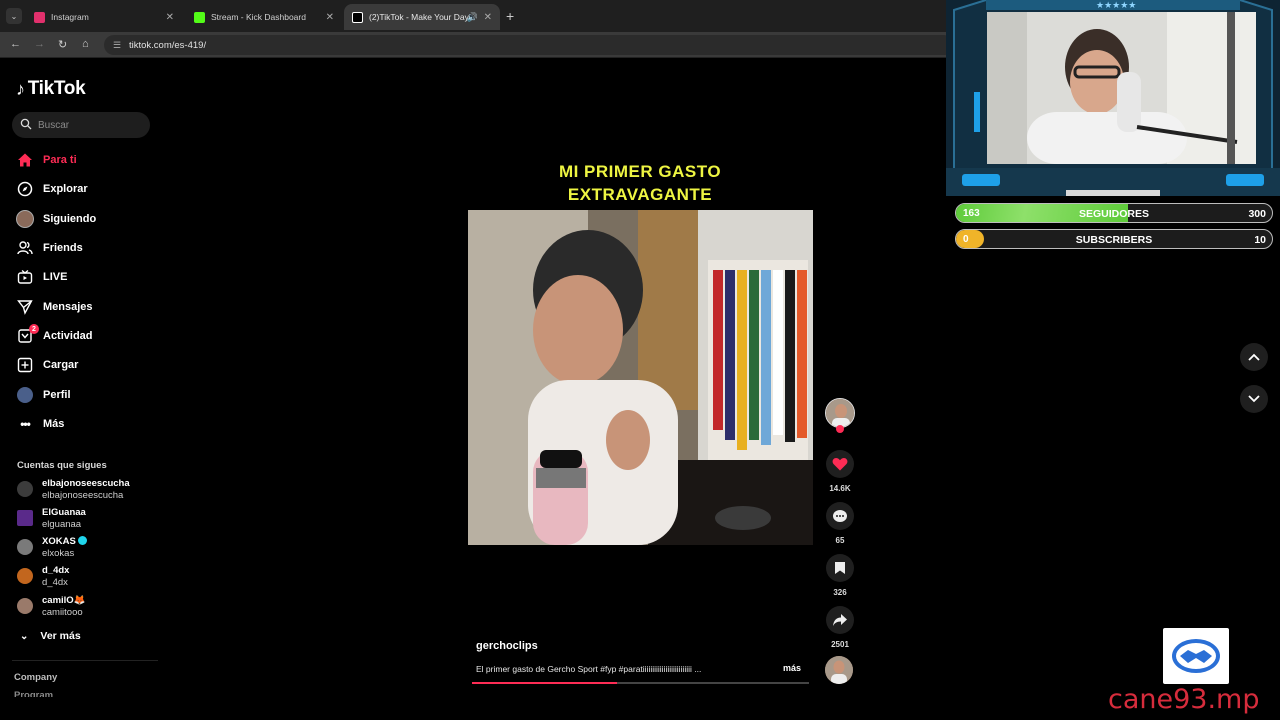 The height and width of the screenshot is (720, 1280). I want to click on webcam-feed, so click(1121, 88).